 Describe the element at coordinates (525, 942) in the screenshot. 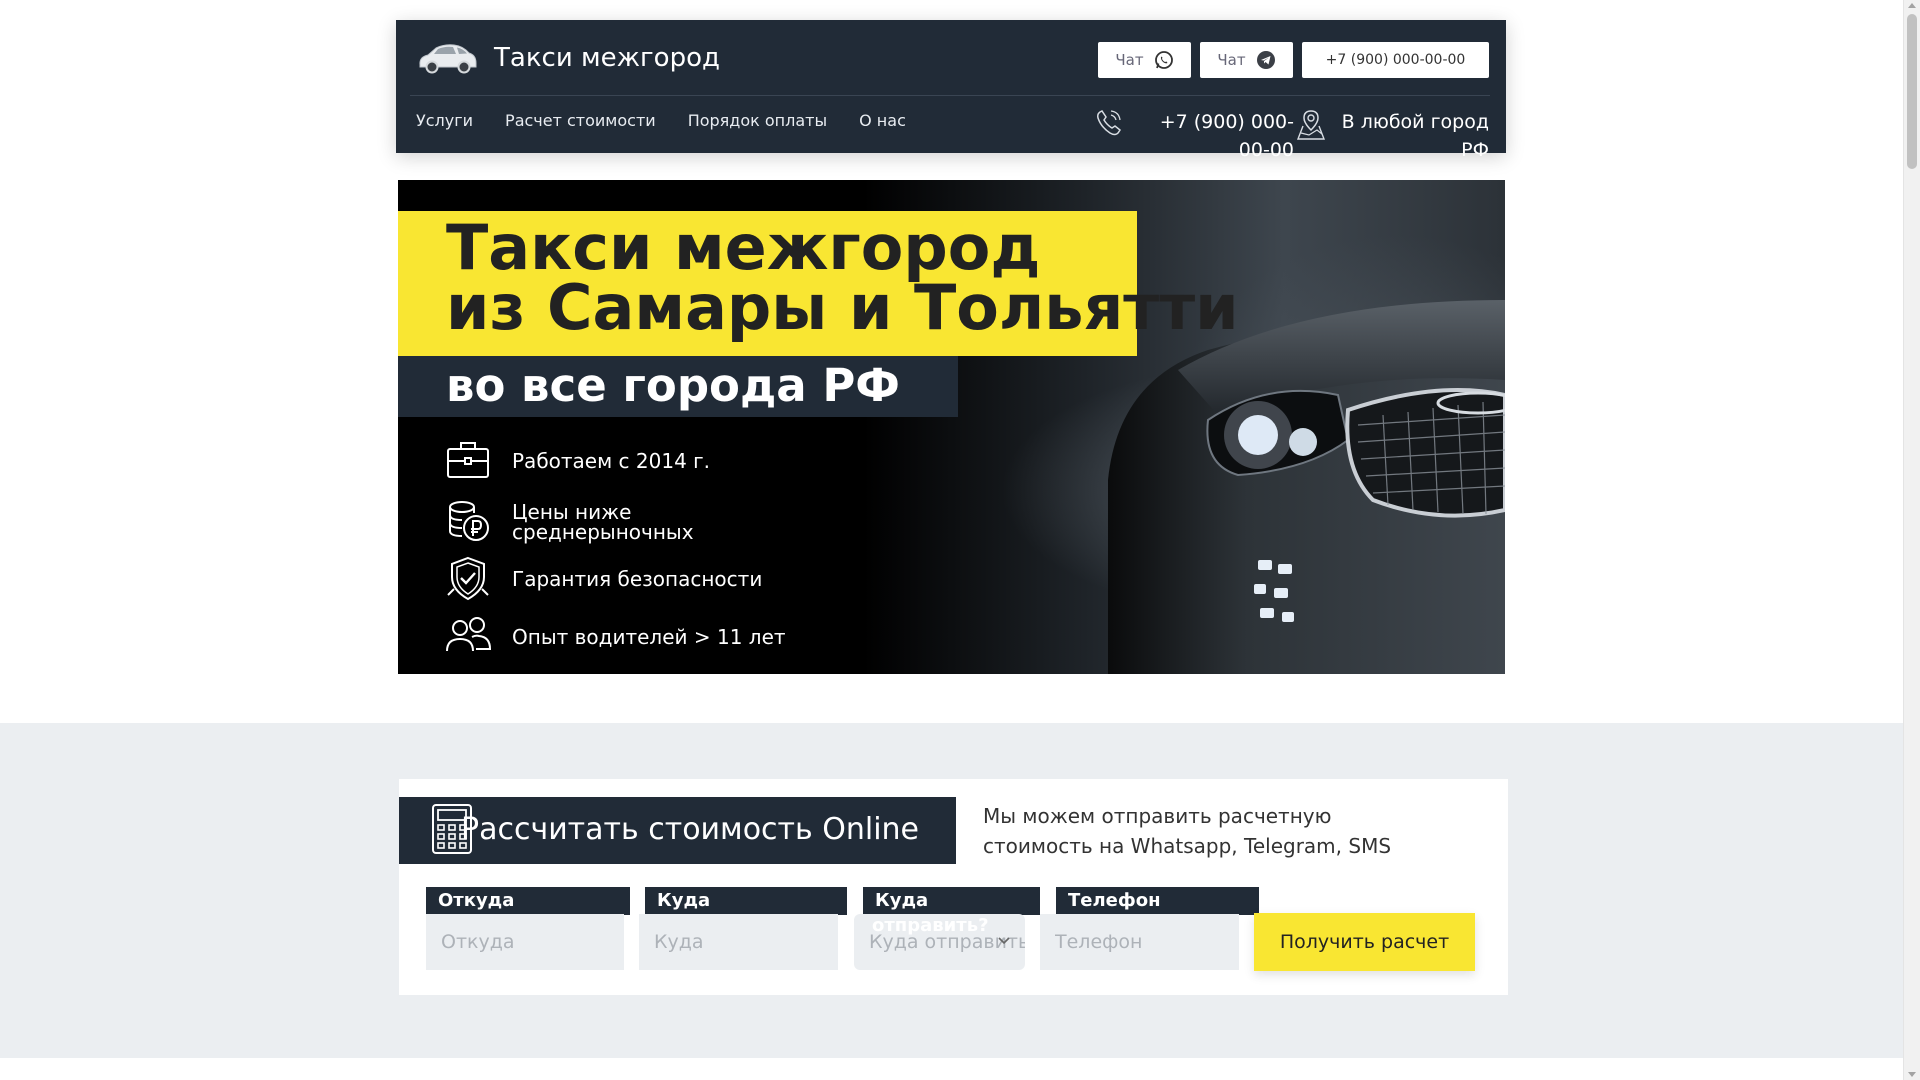

I see `from-input` at that location.